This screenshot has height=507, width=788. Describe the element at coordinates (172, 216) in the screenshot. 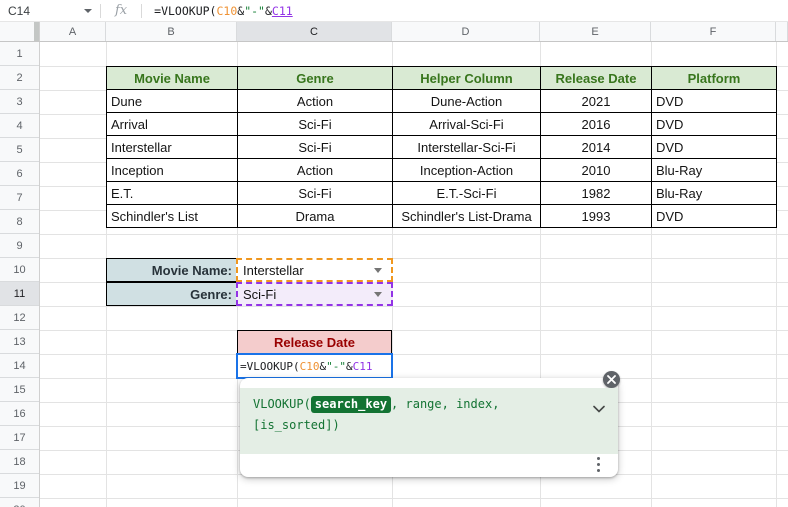

I see `table-cell: Schindler's List` at that location.